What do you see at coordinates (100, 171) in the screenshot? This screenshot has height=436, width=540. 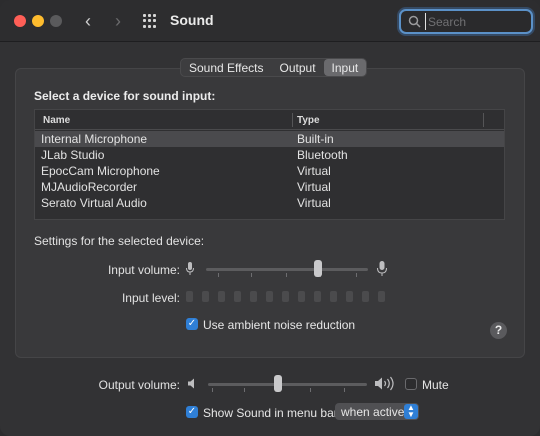 I see `device-name: EpocCam Microphone` at bounding box center [100, 171].